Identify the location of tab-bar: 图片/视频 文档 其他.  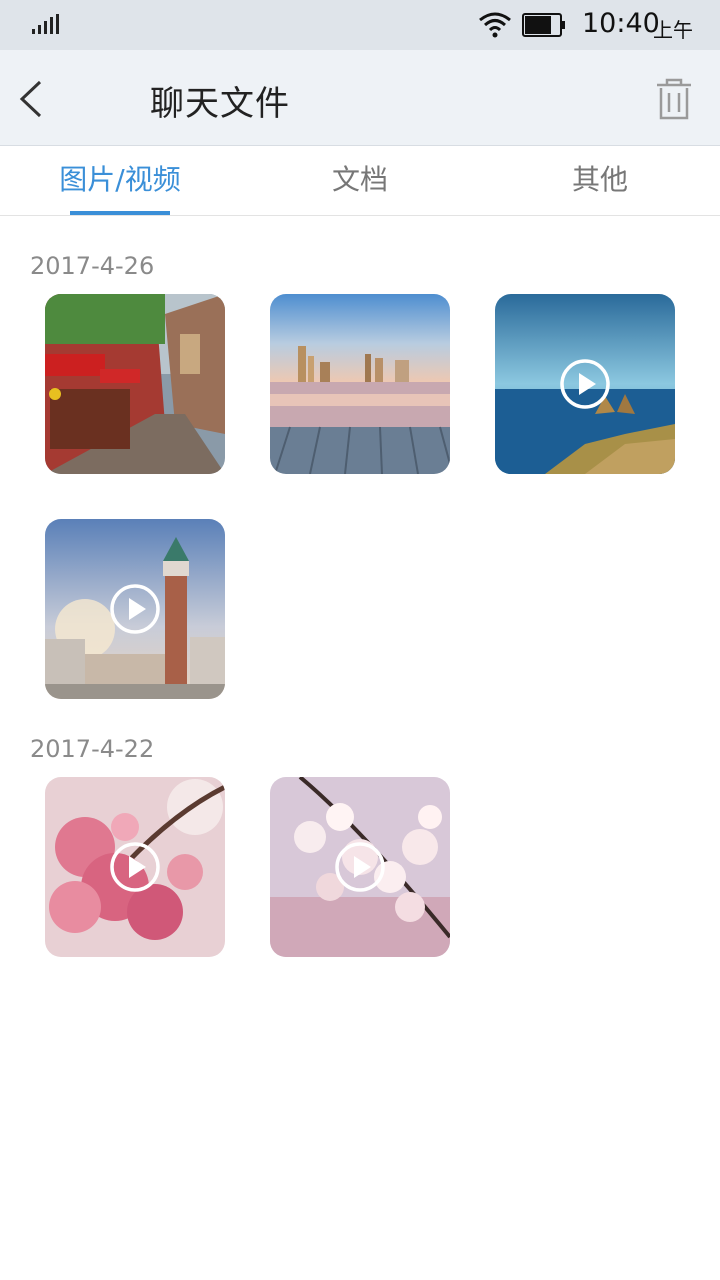
(360, 181).